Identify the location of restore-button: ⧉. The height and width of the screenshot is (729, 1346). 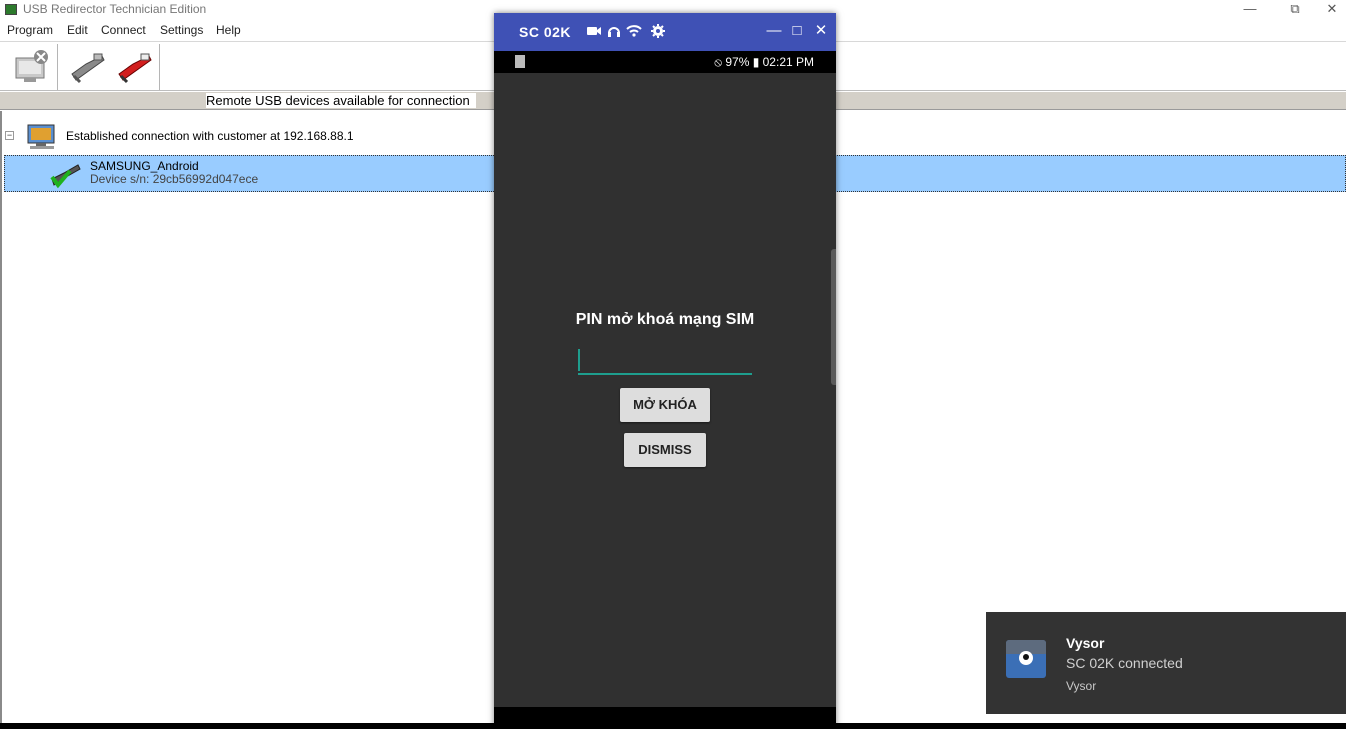
(1295, 10).